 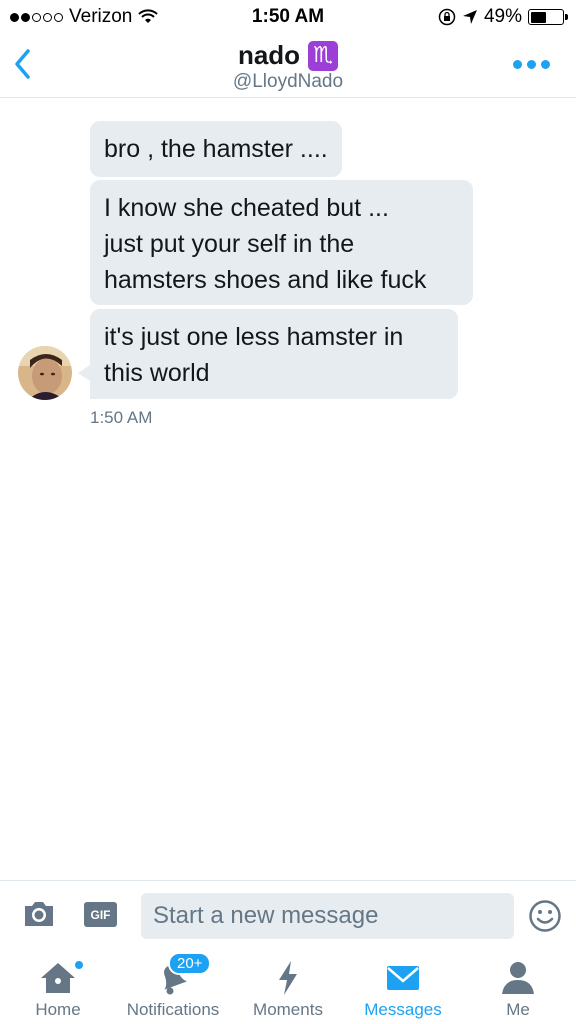 I want to click on rotation-lock-icon, so click(x=447, y=17).